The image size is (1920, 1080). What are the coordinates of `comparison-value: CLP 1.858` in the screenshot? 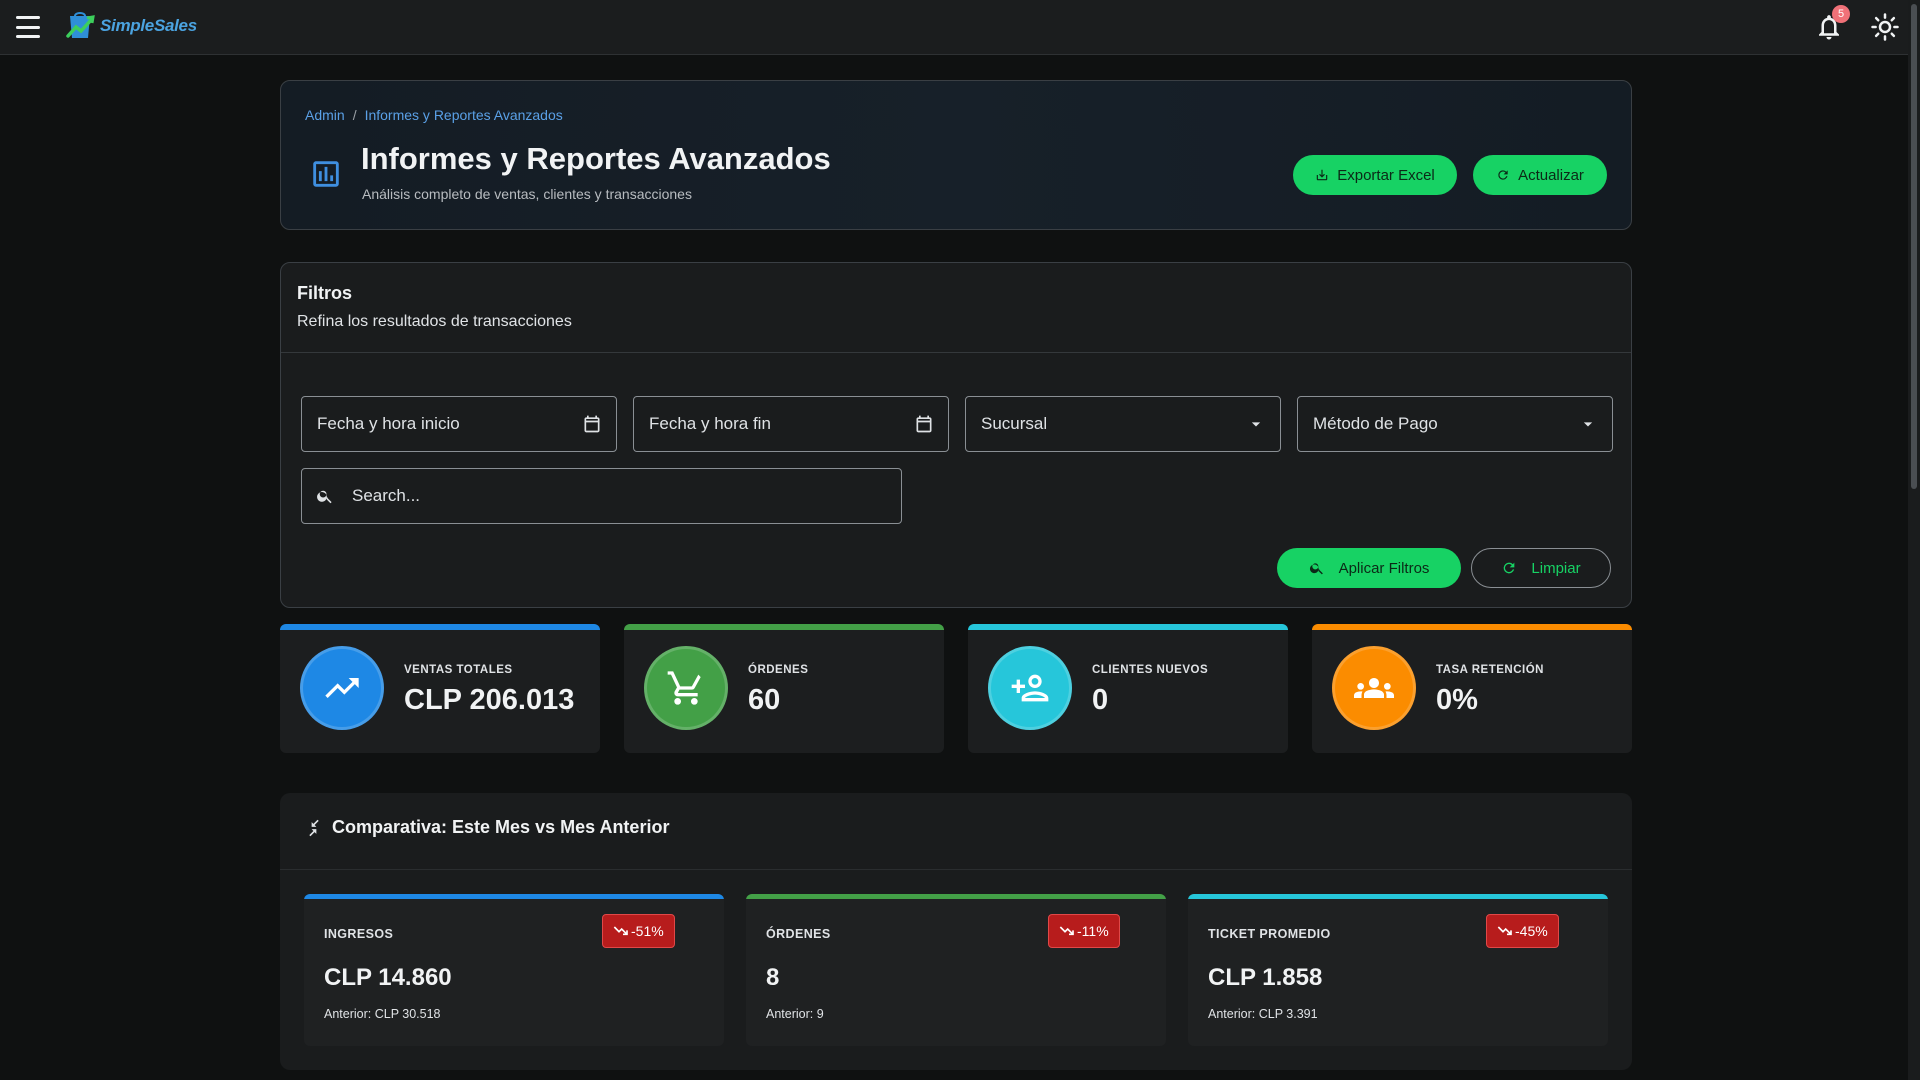 It's located at (1265, 977).